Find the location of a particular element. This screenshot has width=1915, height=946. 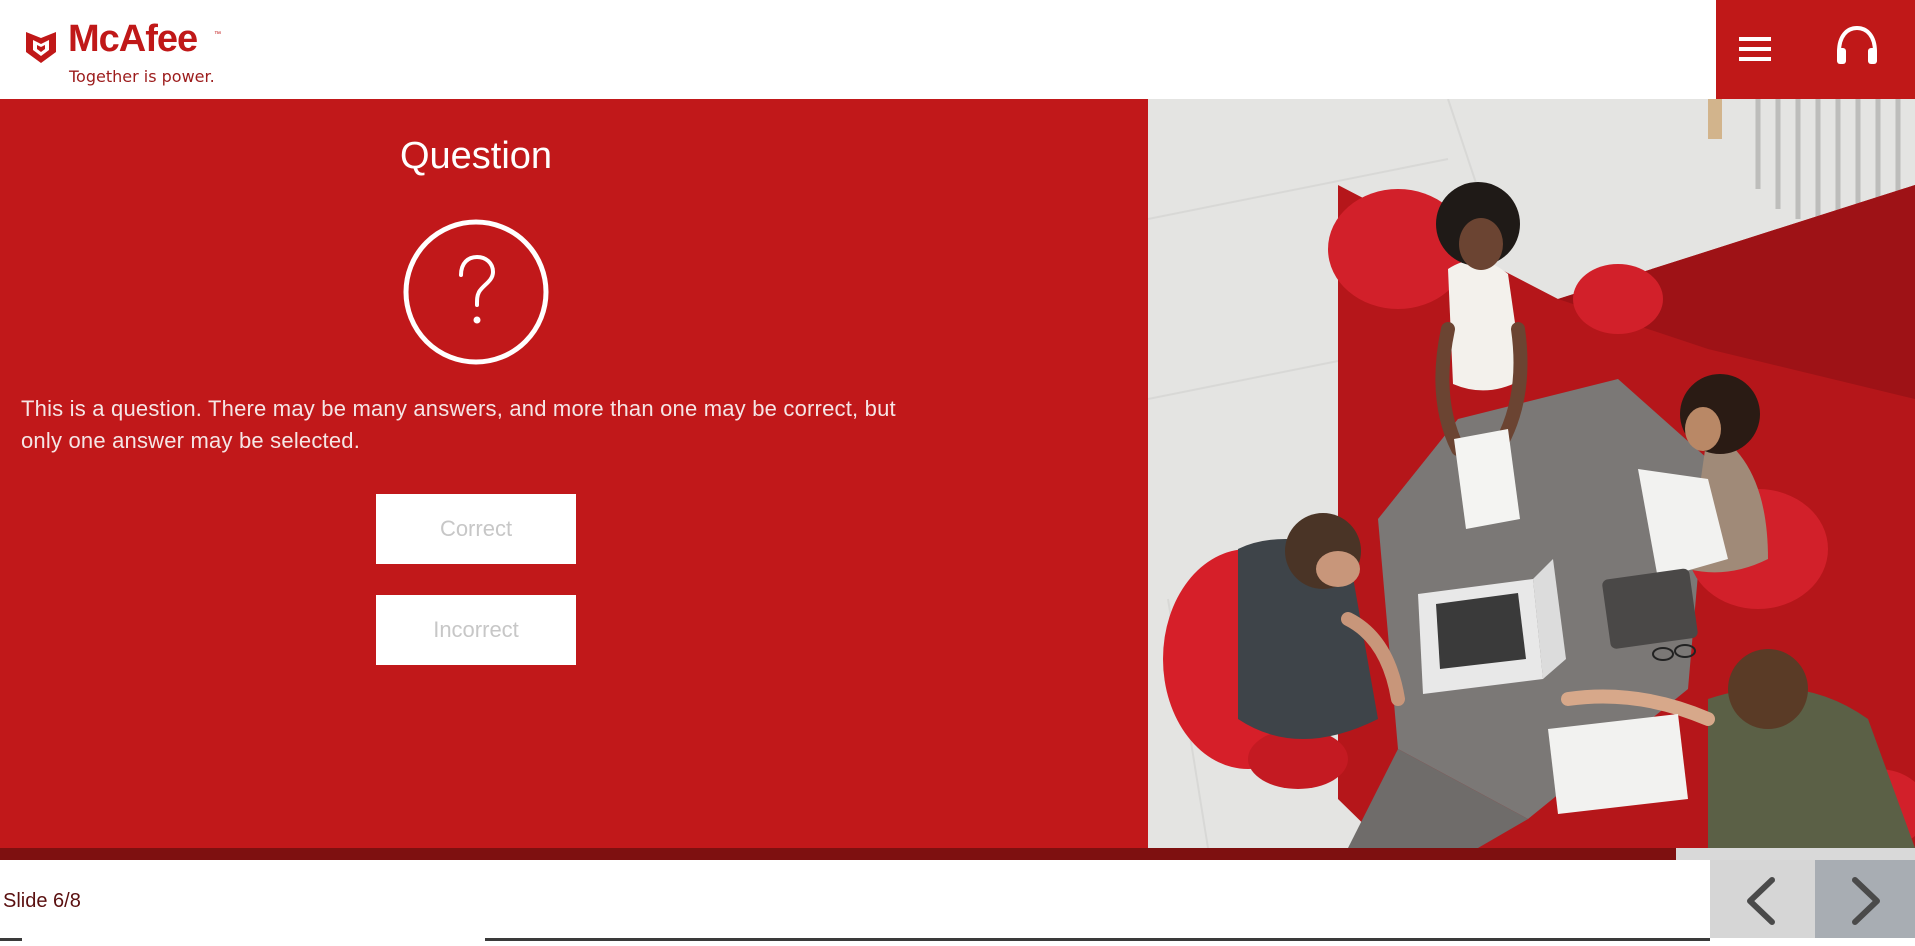

mcafee-logo: McAfee ™ Together is power. is located at coordinates (134, 55).